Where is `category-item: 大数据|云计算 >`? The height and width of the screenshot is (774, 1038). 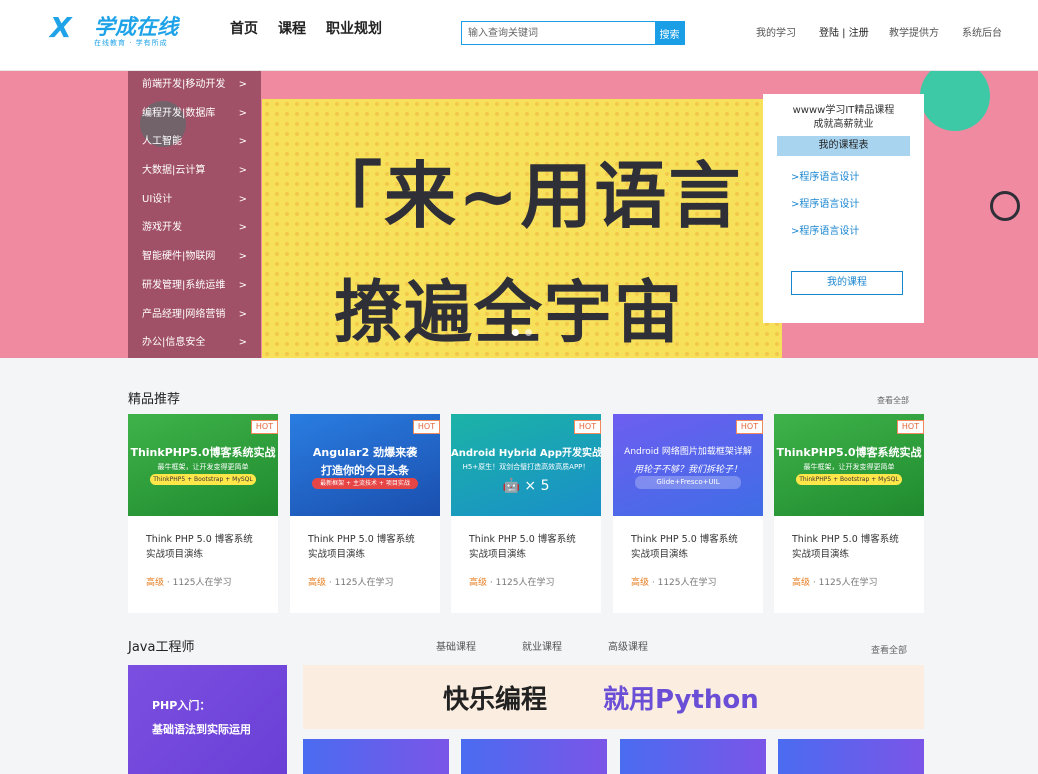 category-item: 大数据|云计算 > is located at coordinates (194, 171).